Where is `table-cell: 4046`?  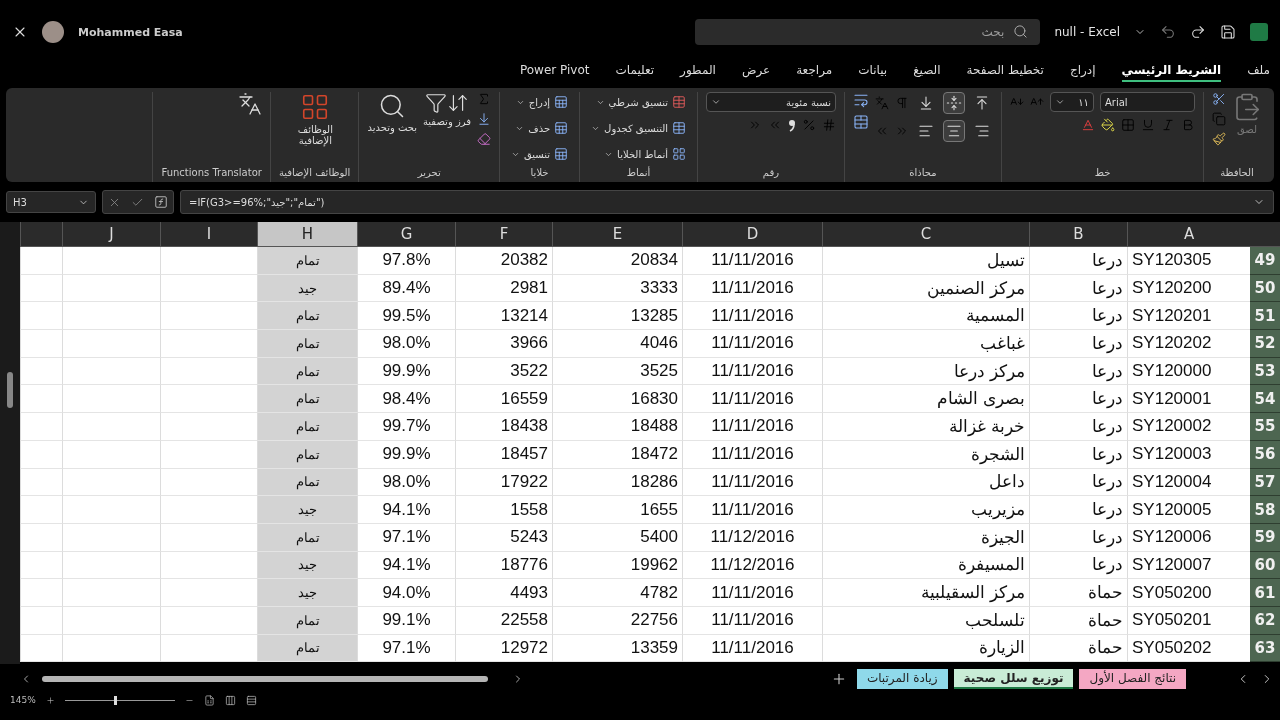
table-cell: 4046 is located at coordinates (617, 344).